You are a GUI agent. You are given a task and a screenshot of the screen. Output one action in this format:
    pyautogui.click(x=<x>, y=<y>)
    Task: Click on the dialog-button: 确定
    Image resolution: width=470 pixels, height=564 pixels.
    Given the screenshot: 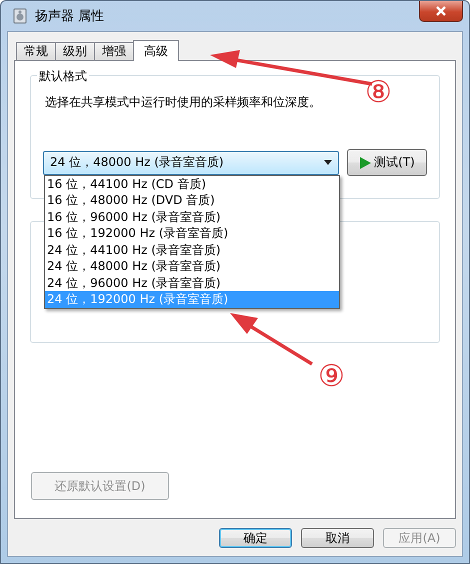 What is the action you would take?
    pyautogui.click(x=255, y=538)
    